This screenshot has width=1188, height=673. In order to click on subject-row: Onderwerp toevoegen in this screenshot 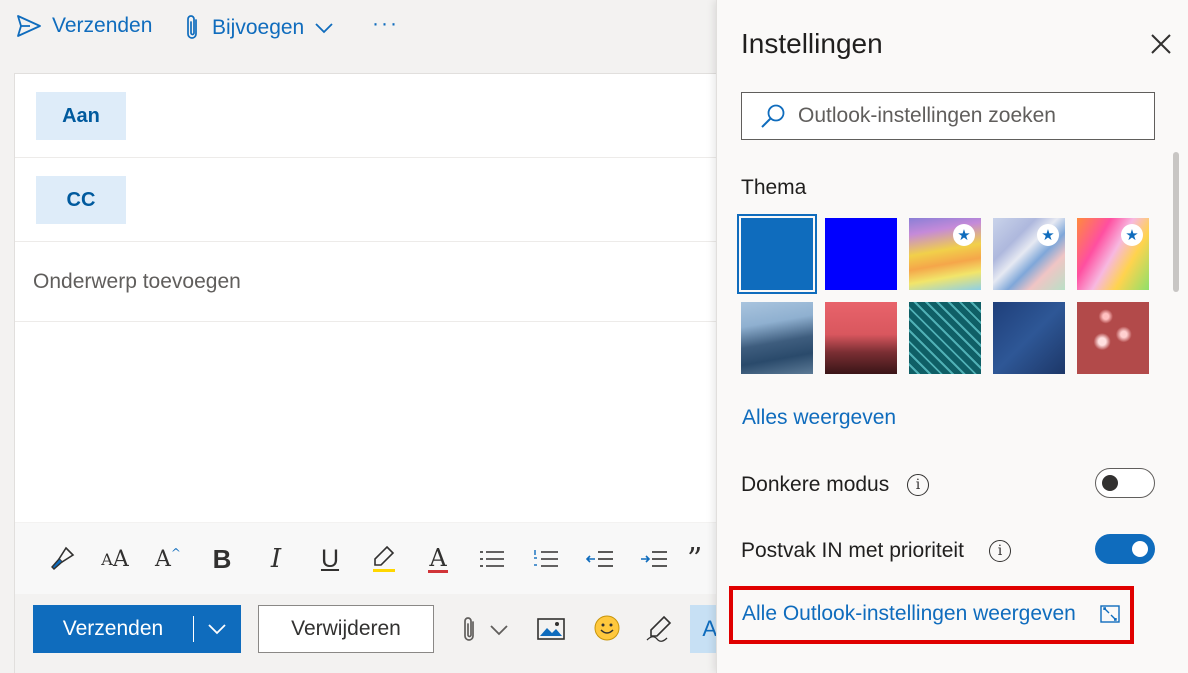, I will do `click(366, 282)`.